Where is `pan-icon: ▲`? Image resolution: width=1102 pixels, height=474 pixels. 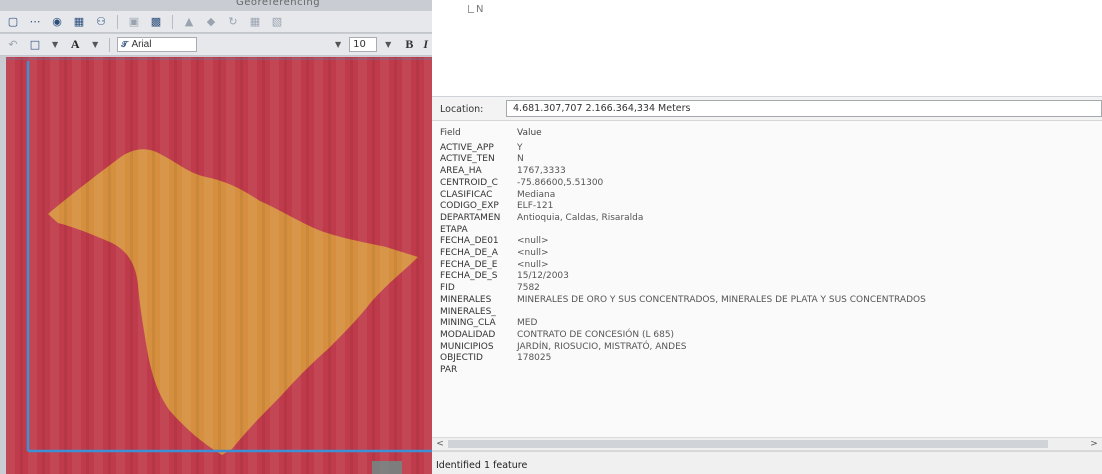
pan-icon: ▲ is located at coordinates (189, 22).